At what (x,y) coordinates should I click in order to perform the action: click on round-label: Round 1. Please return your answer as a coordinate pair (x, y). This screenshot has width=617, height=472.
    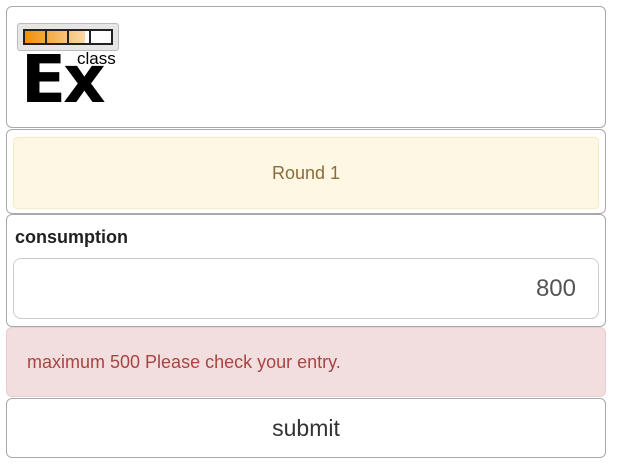
    Looking at the image, I should click on (306, 172).